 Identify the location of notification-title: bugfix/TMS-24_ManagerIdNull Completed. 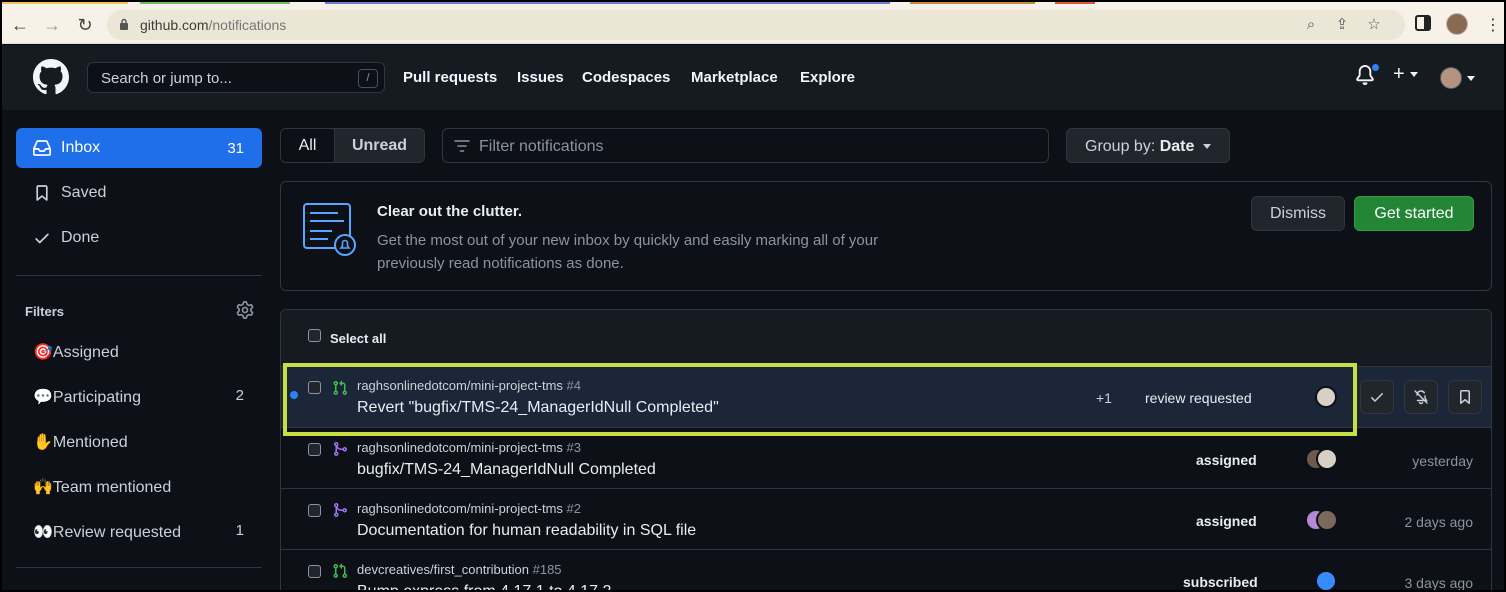
(506, 470).